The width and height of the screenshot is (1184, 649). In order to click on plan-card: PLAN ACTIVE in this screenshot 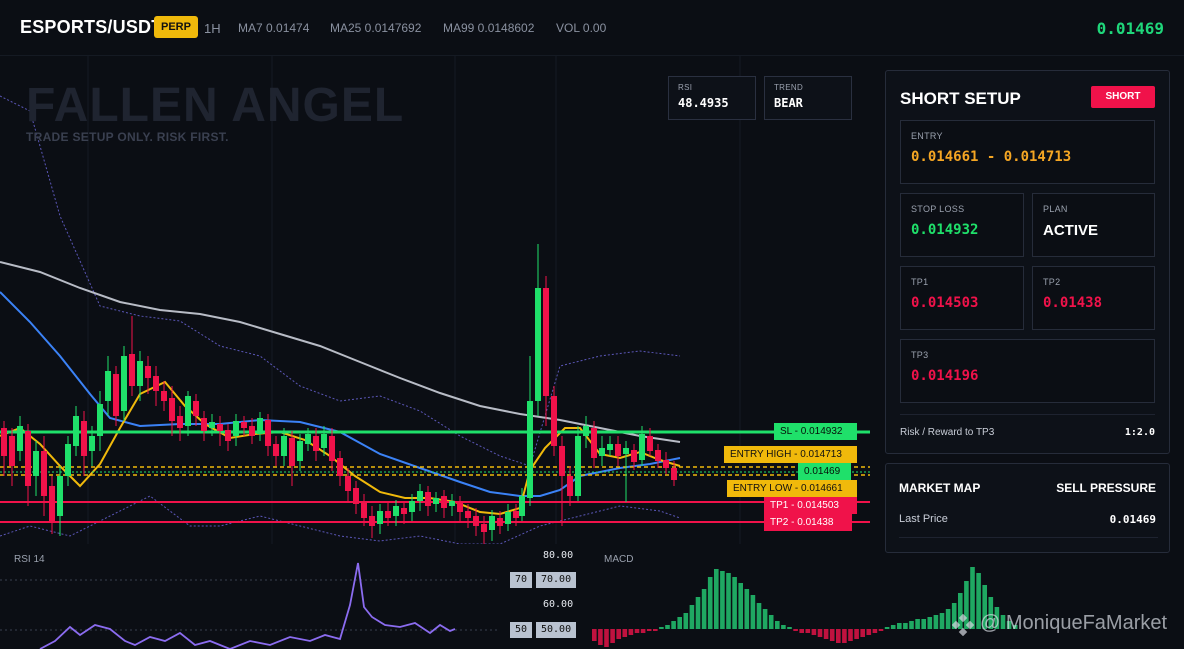, I will do `click(1093, 225)`.